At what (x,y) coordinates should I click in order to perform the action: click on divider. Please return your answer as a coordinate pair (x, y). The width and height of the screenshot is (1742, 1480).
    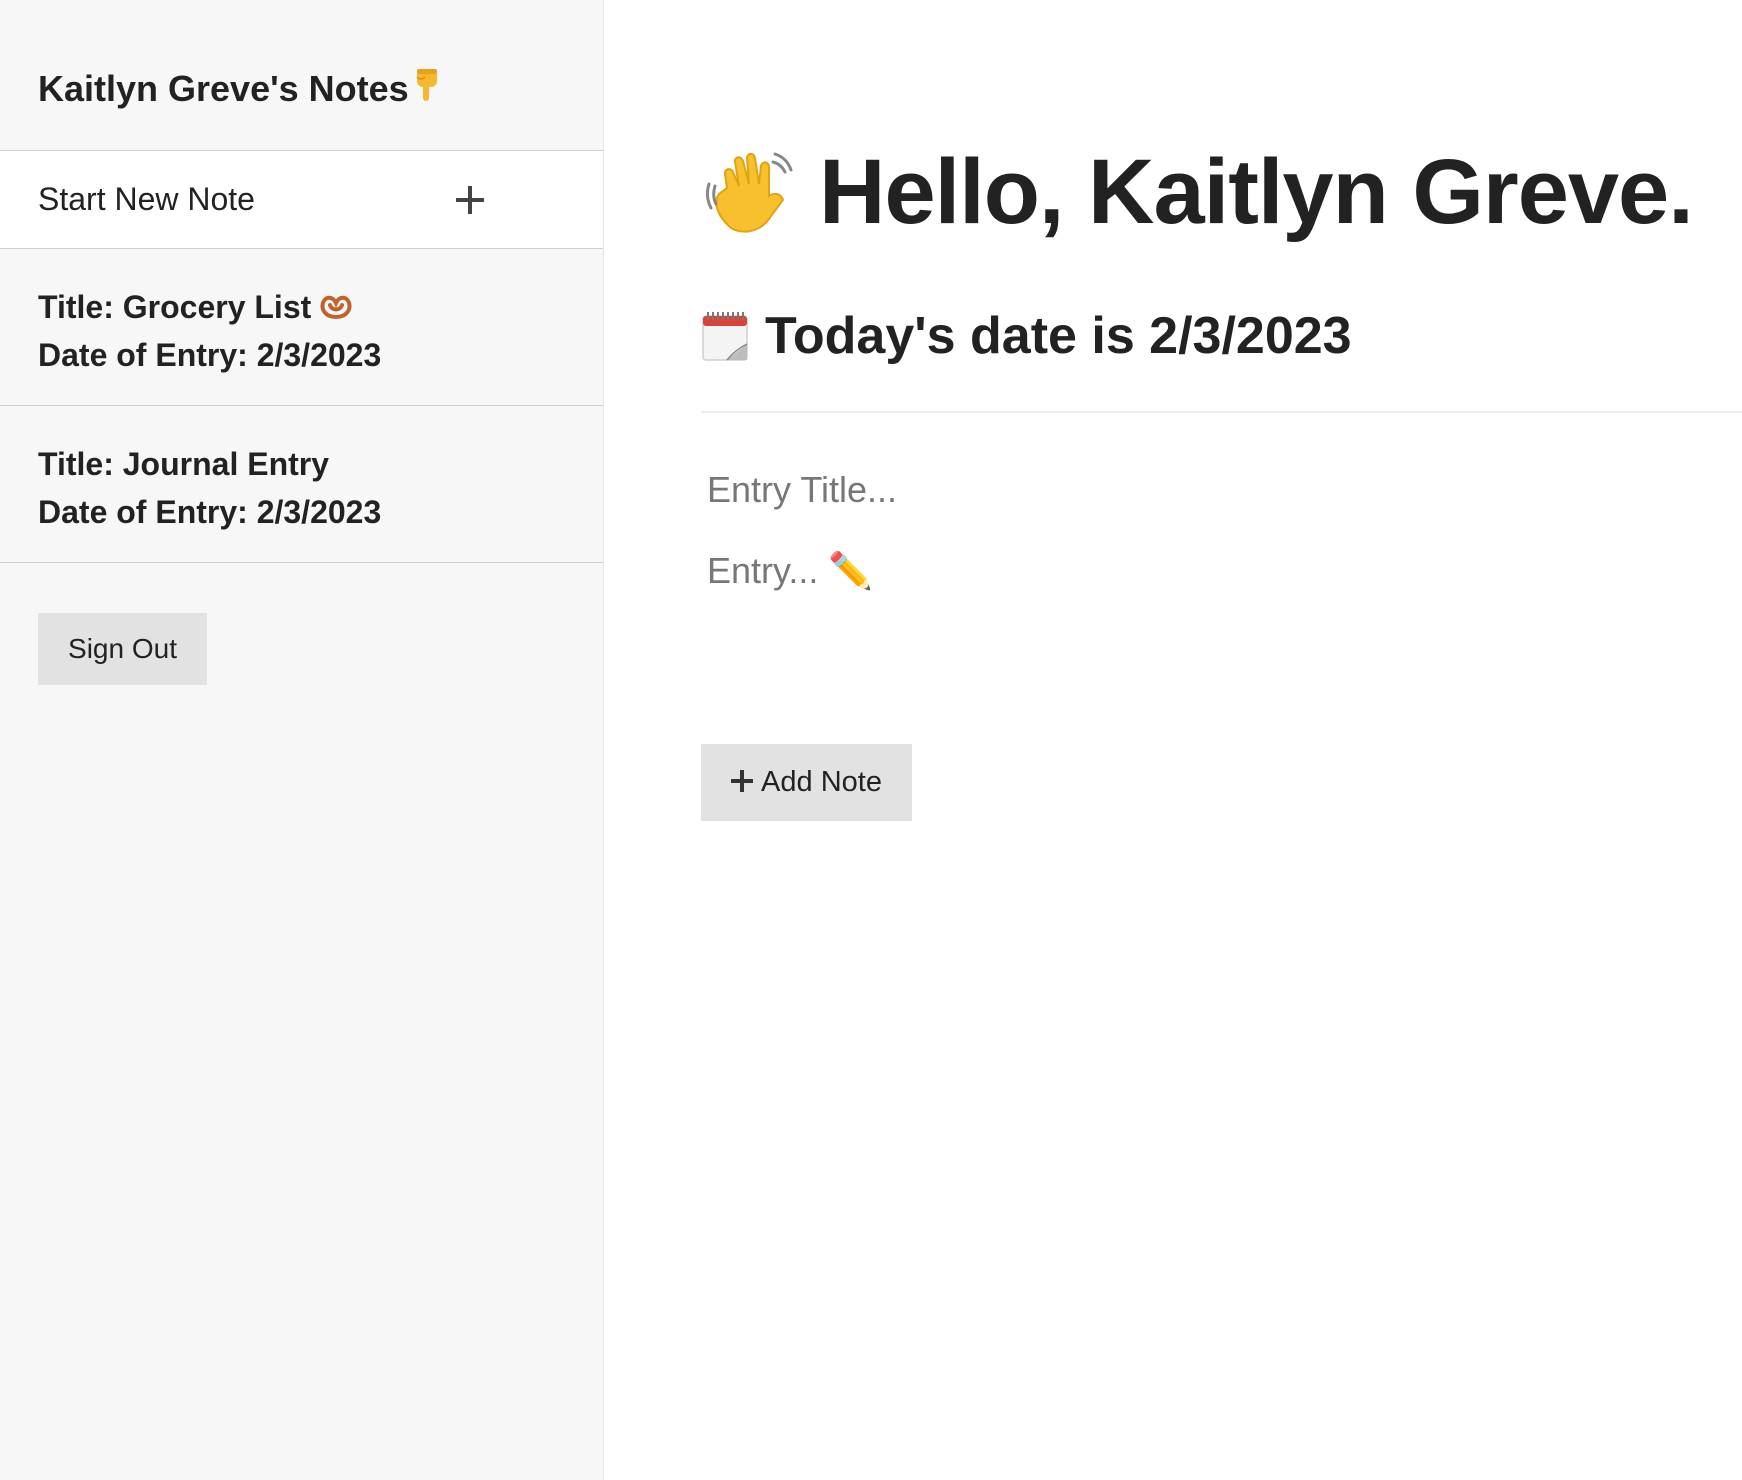
    Looking at the image, I should click on (1221, 412).